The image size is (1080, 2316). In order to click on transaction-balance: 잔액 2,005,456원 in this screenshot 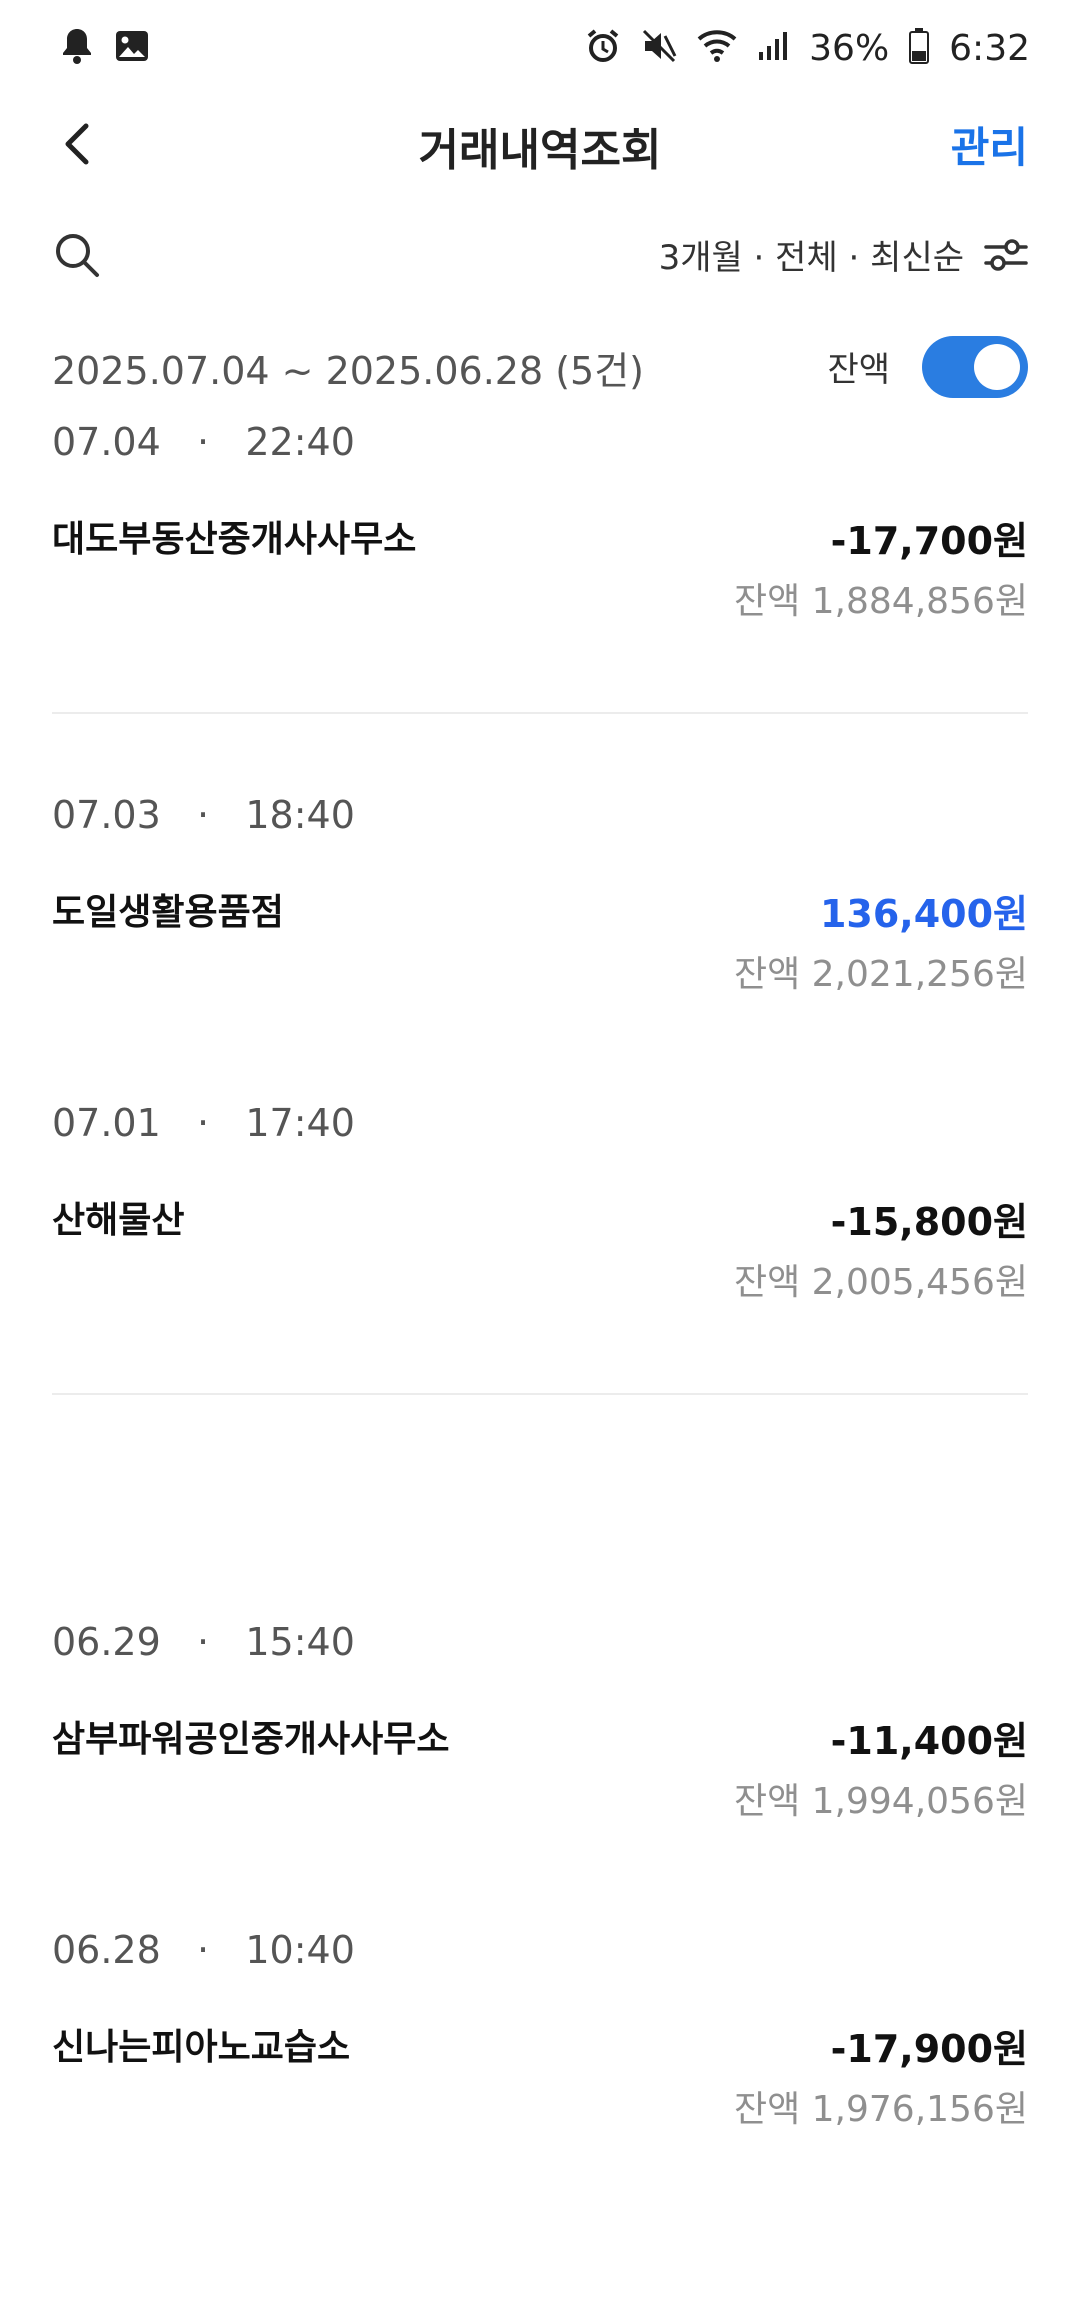, I will do `click(880, 1282)`.